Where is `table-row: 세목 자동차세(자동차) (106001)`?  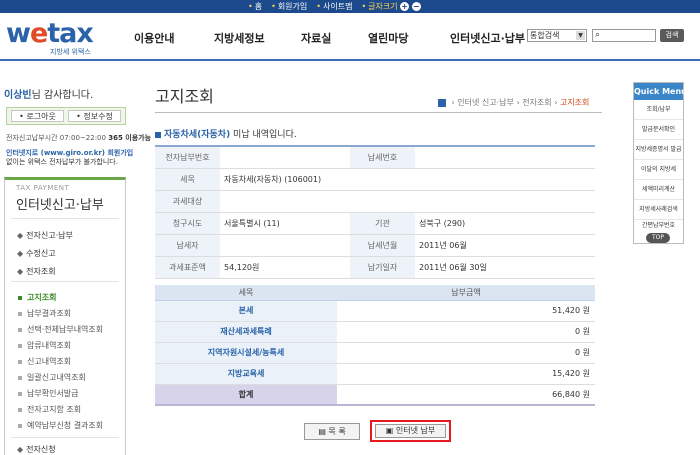 table-row: 세목 자동차세(자동차) (106001) is located at coordinates (375, 179).